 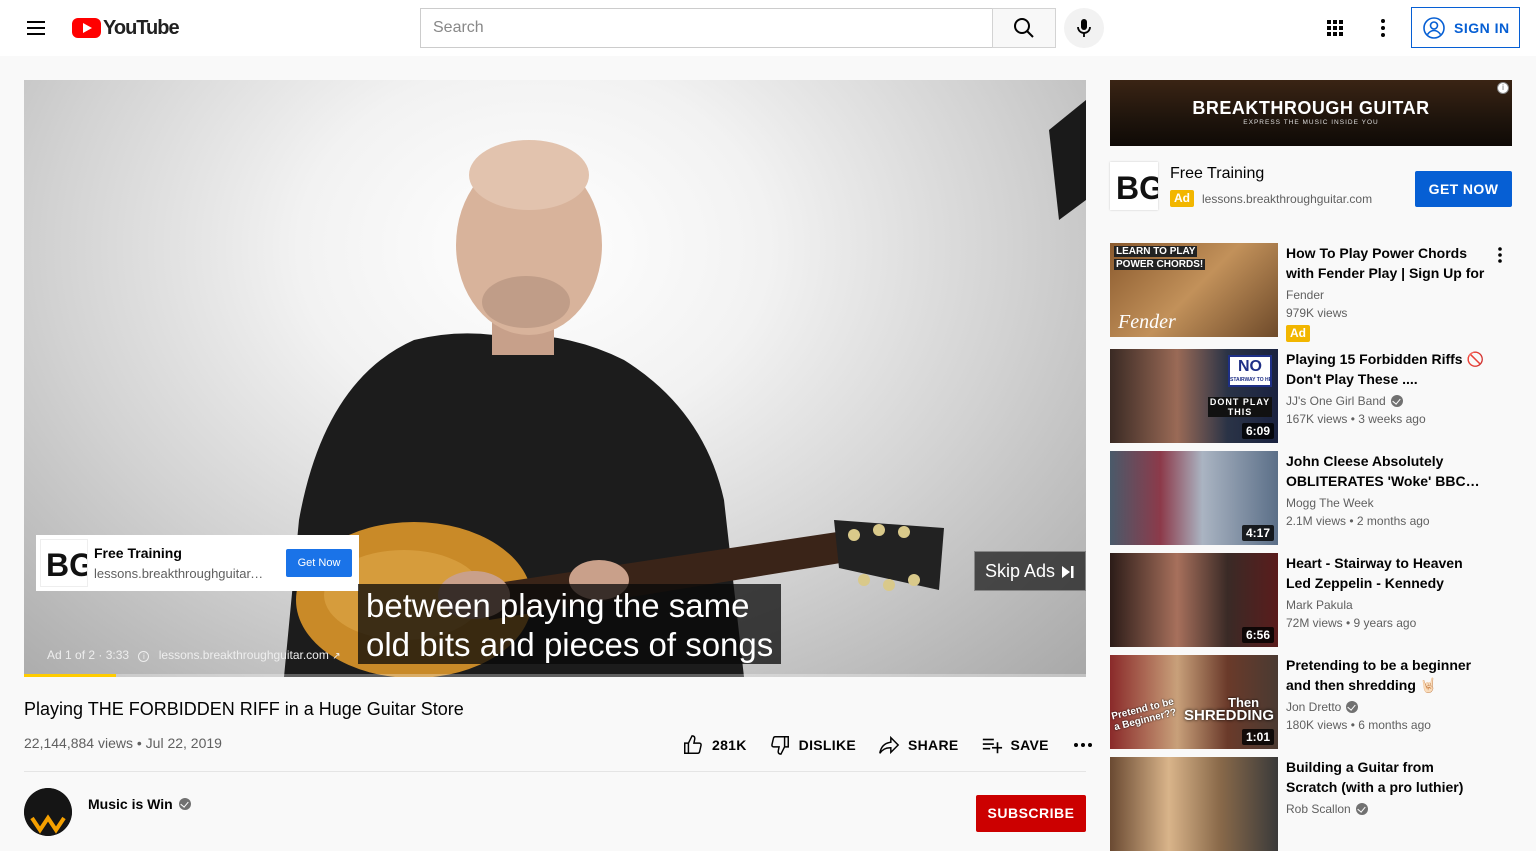 What do you see at coordinates (1322, 707) in the screenshot?
I see `recommendation-channel: Jon Dretto` at bounding box center [1322, 707].